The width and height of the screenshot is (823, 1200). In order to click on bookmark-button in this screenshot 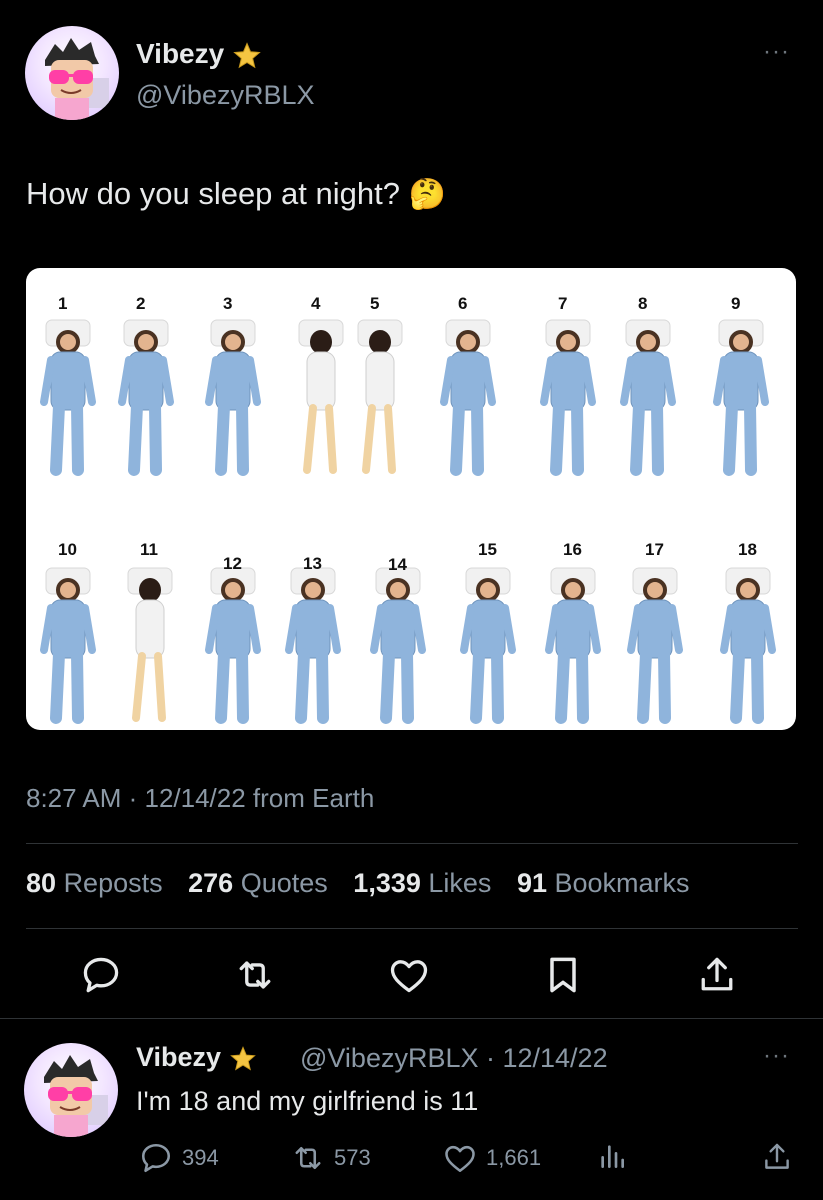, I will do `click(563, 975)`.